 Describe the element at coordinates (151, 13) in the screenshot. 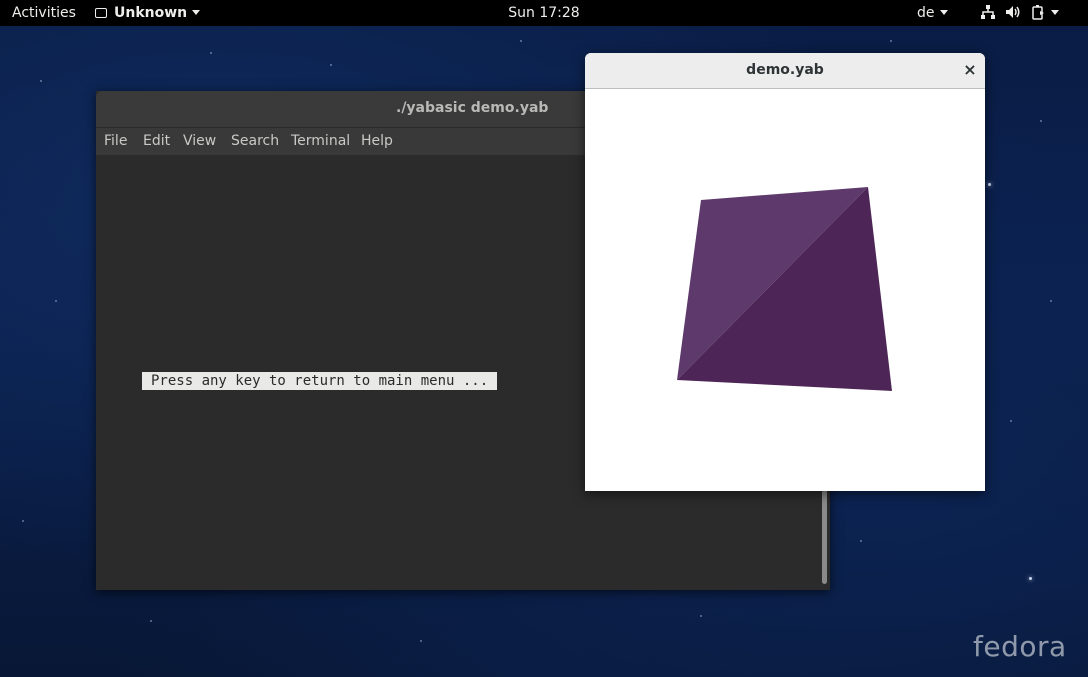

I see `app-menu-label: Unknown` at that location.